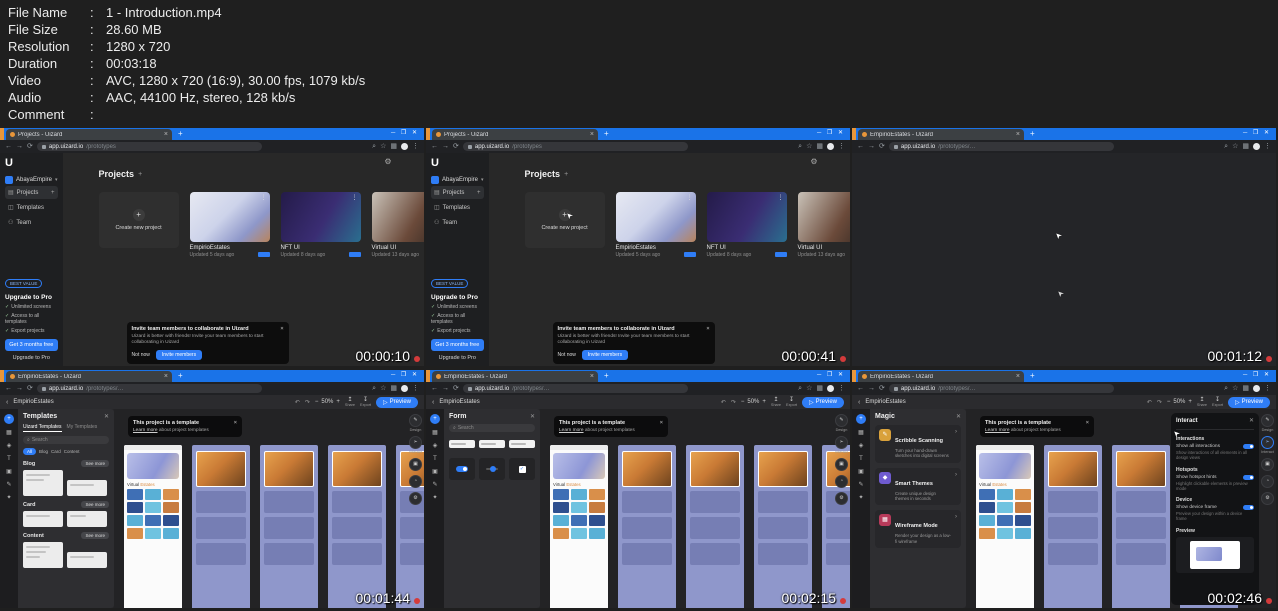 The height and width of the screenshot is (611, 1278). What do you see at coordinates (166, 134) in the screenshot?
I see `tab-close-icon: ×` at bounding box center [166, 134].